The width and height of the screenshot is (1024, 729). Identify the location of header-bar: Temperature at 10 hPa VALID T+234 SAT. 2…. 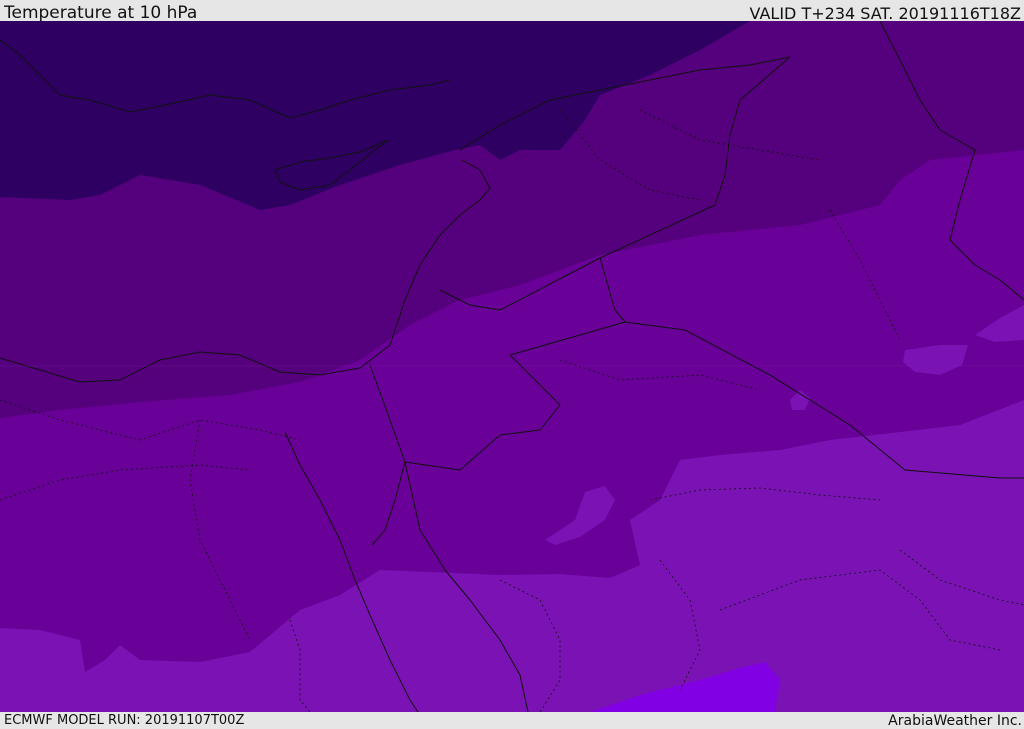
(512, 11).